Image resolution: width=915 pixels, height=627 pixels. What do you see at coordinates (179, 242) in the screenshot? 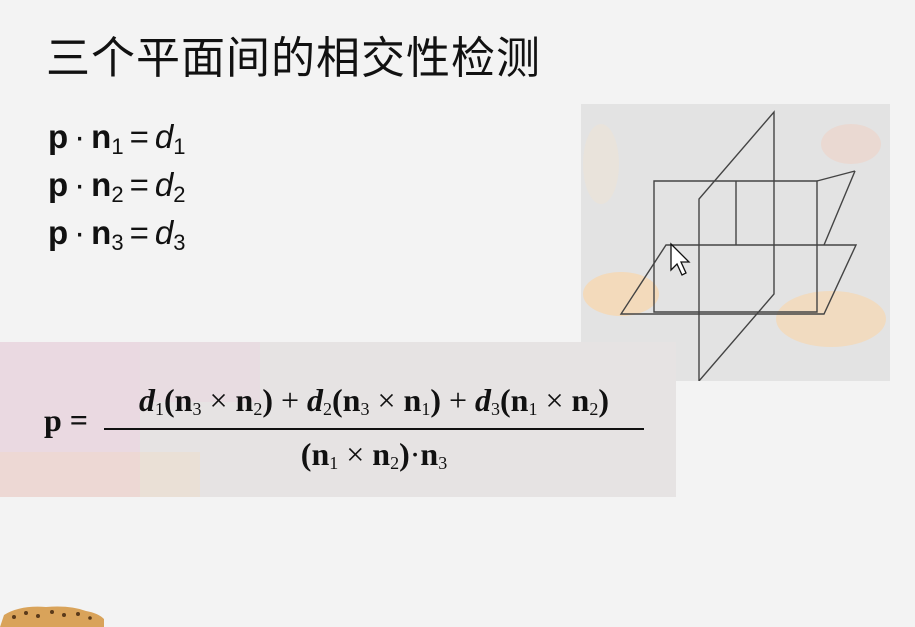
I see `distance-subscript: 3` at bounding box center [179, 242].